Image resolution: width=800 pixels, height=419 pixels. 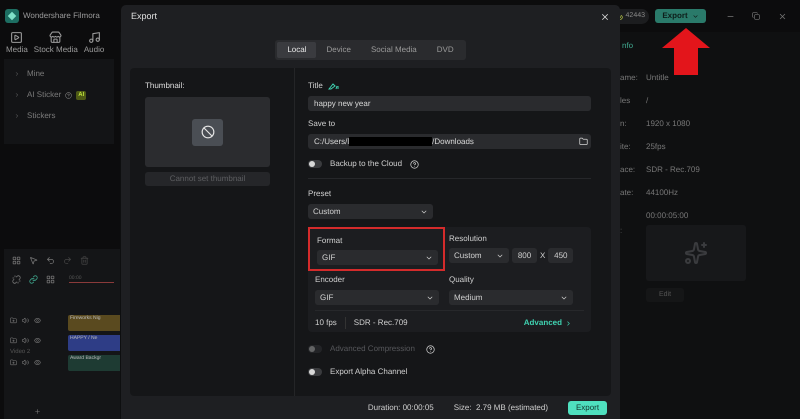 I want to click on field-label: Preset, so click(x=320, y=194).